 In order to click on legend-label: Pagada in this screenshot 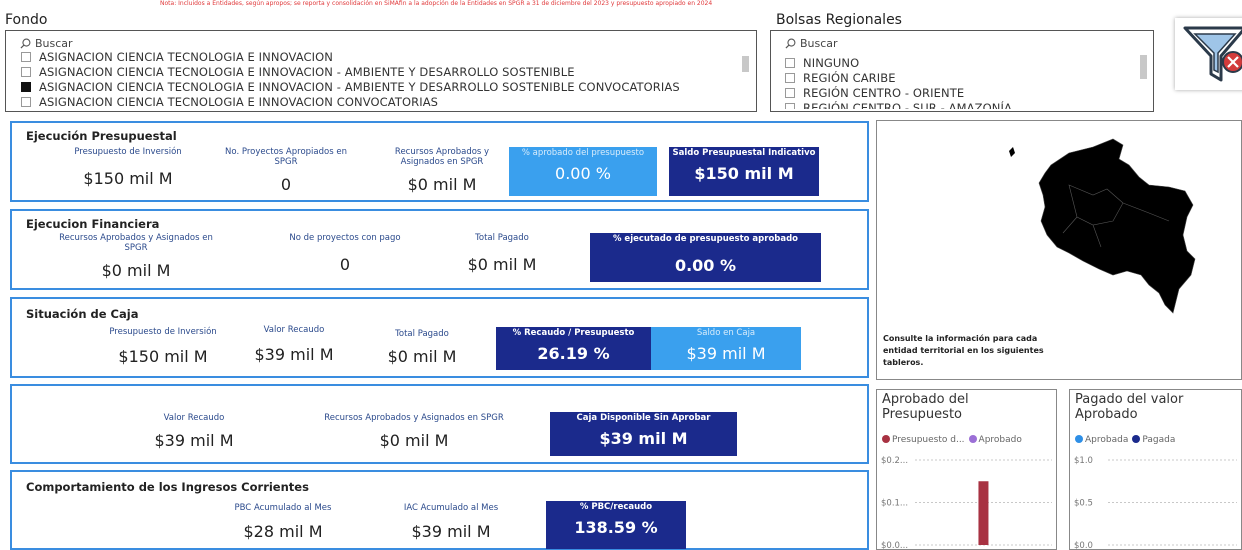, I will do `click(1159, 440)`.